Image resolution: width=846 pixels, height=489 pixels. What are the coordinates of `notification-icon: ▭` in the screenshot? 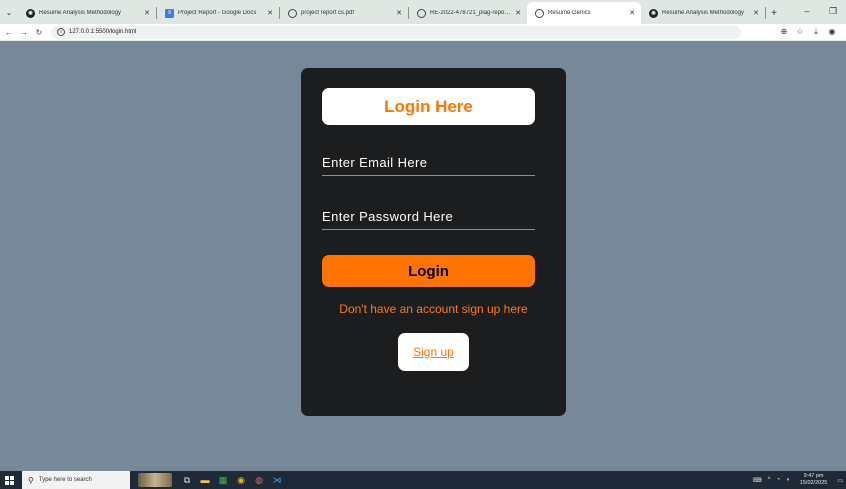 It's located at (840, 480).